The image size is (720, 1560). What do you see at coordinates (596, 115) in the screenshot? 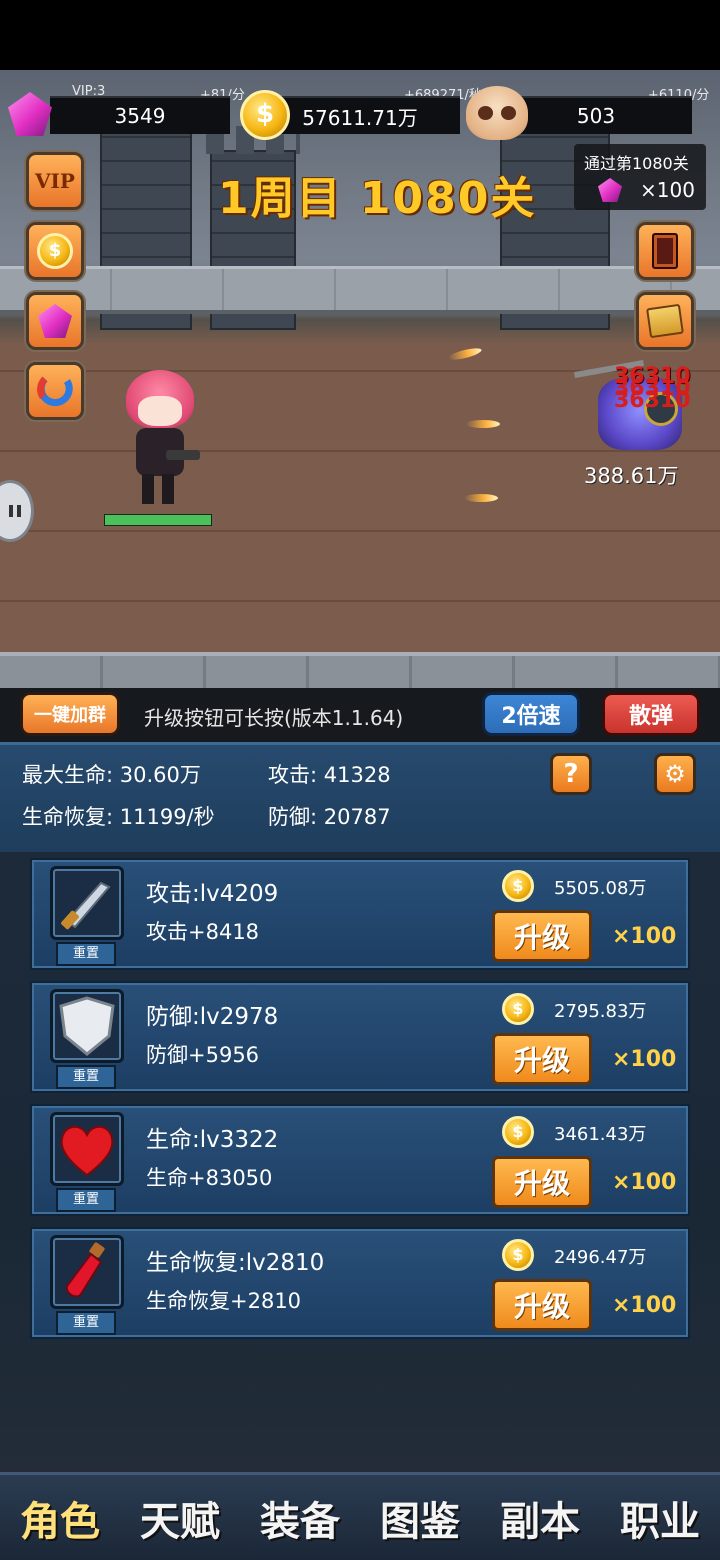
I see `skull-count: 503` at bounding box center [596, 115].